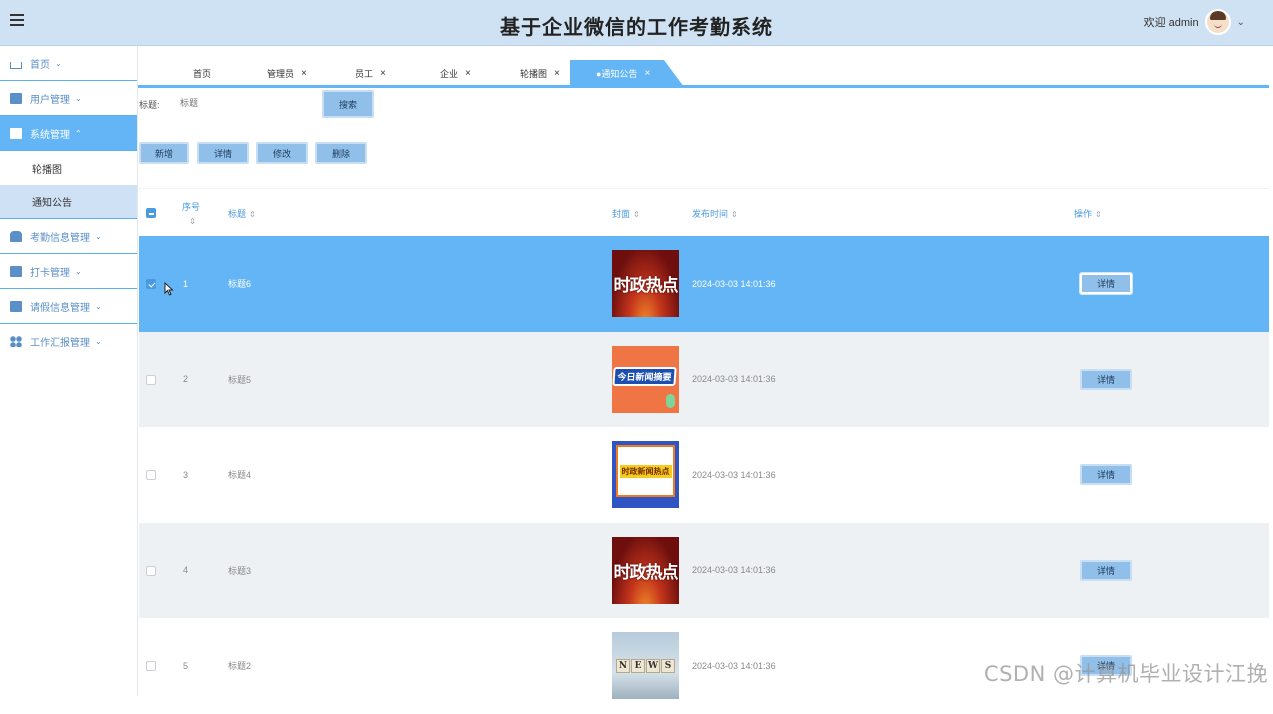 The height and width of the screenshot is (714, 1273). What do you see at coordinates (644, 376) in the screenshot?
I see `cover-image-text: 今日新闻摘要` at bounding box center [644, 376].